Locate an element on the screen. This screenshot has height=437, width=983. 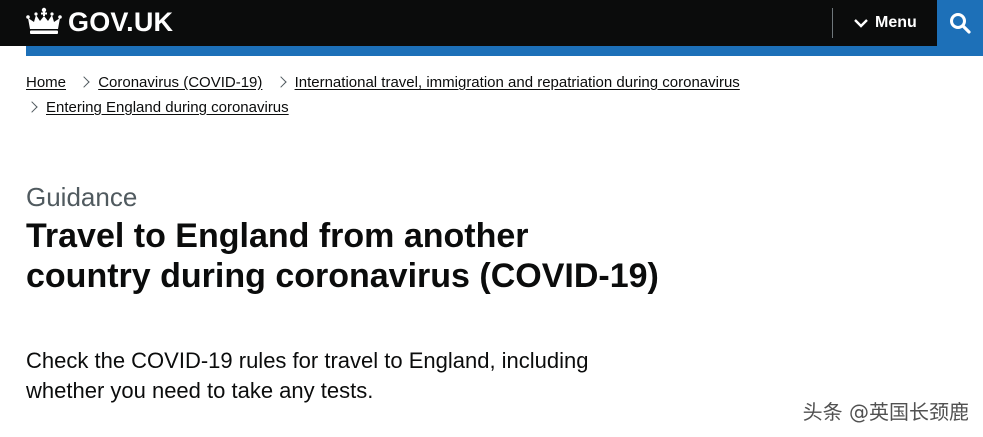
header-divider is located at coordinates (832, 23).